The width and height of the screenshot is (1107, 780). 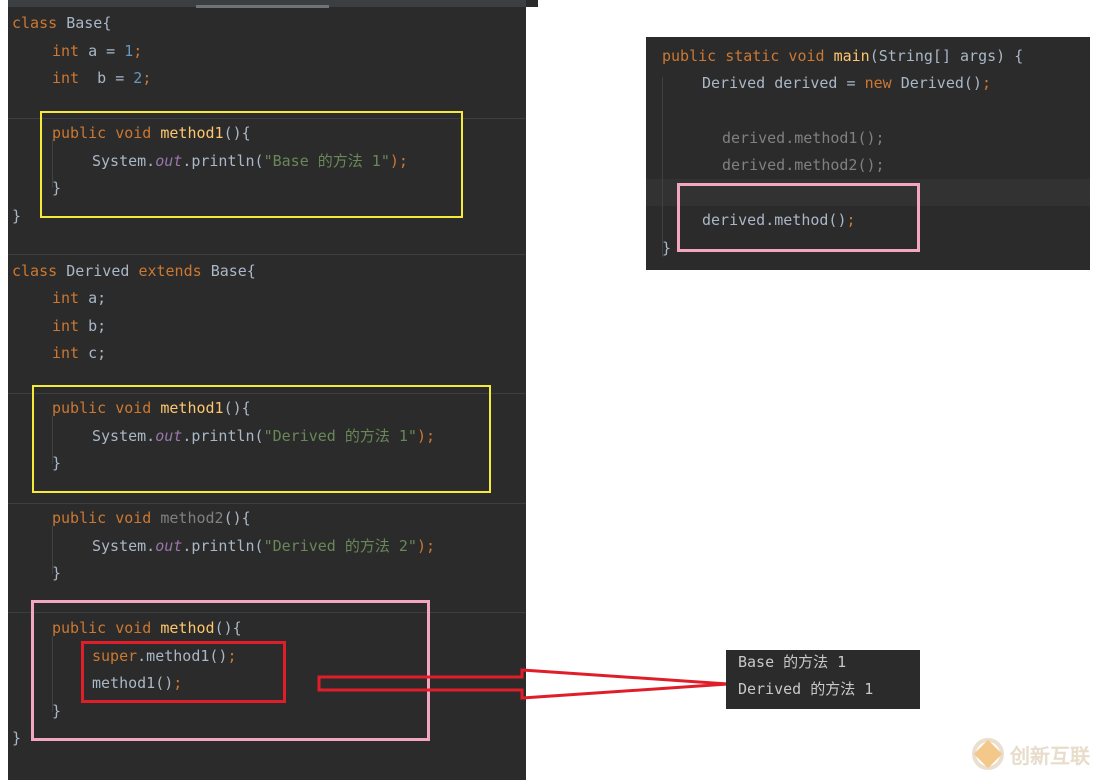 I want to click on code-line-class-base: class Base{, so click(x=62, y=23).